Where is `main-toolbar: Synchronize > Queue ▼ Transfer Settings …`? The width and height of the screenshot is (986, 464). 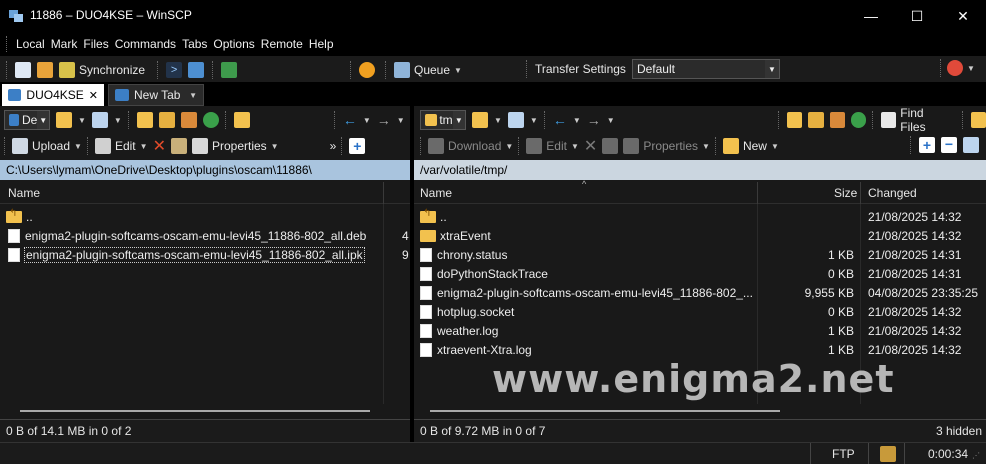 main-toolbar: Synchronize > Queue ▼ Transfer Settings … is located at coordinates (493, 69).